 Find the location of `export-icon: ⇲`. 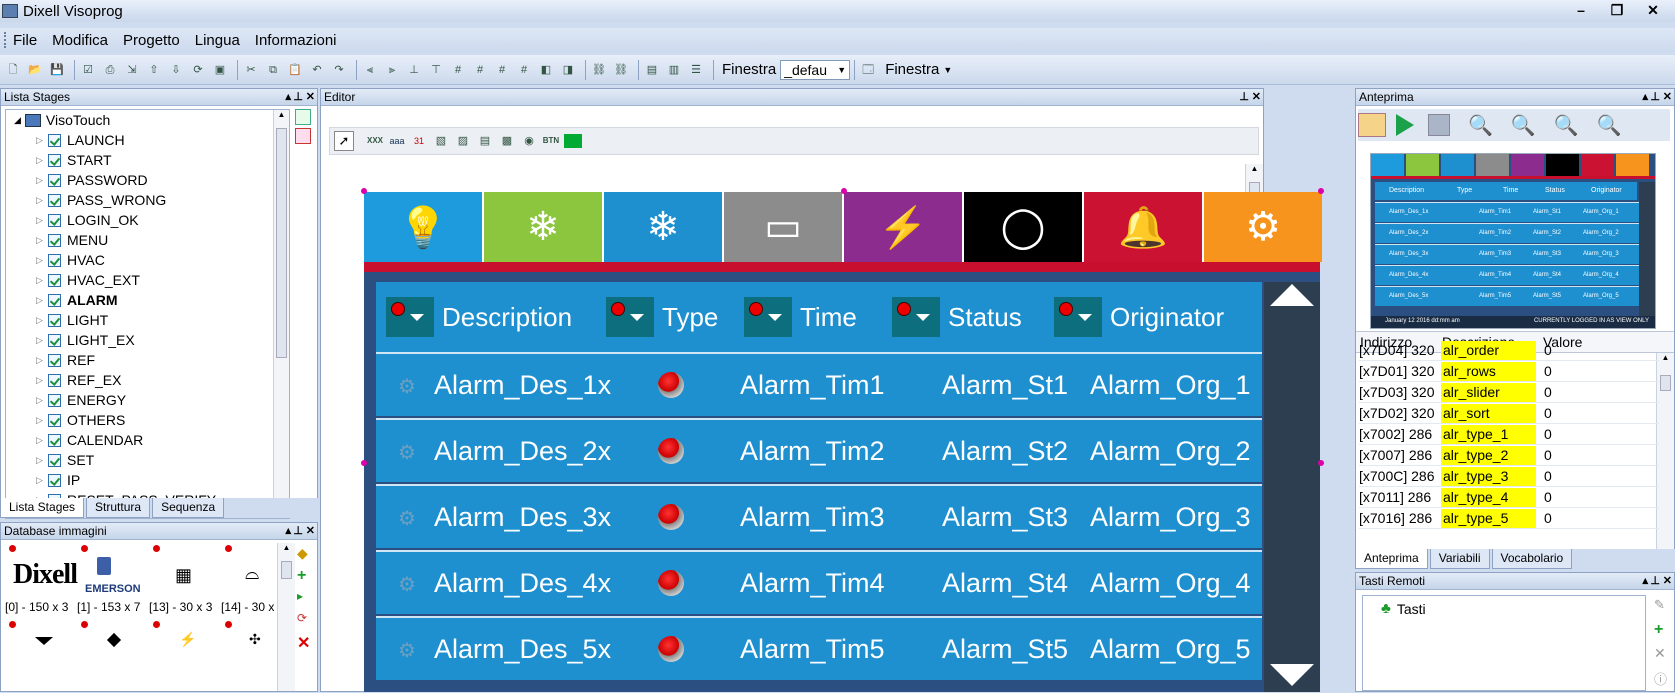

export-icon: ⇲ is located at coordinates (132, 70).